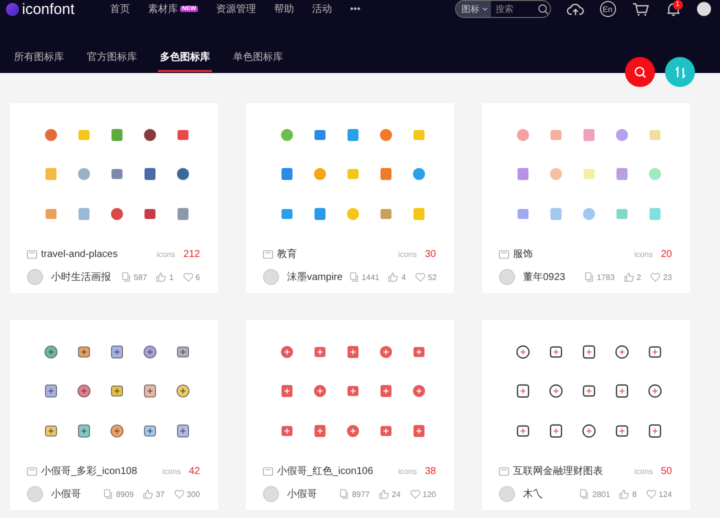  What do you see at coordinates (325, 471) in the screenshot?
I see `library-title: 小假哥_红色_icon106` at bounding box center [325, 471].